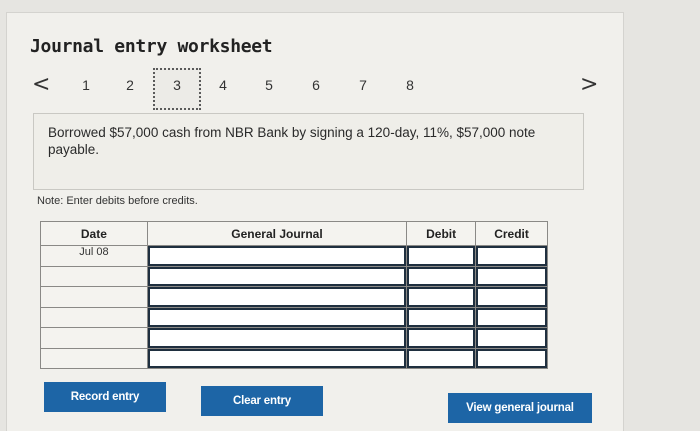  I want to click on record-entry-button: Record entry, so click(105, 397).